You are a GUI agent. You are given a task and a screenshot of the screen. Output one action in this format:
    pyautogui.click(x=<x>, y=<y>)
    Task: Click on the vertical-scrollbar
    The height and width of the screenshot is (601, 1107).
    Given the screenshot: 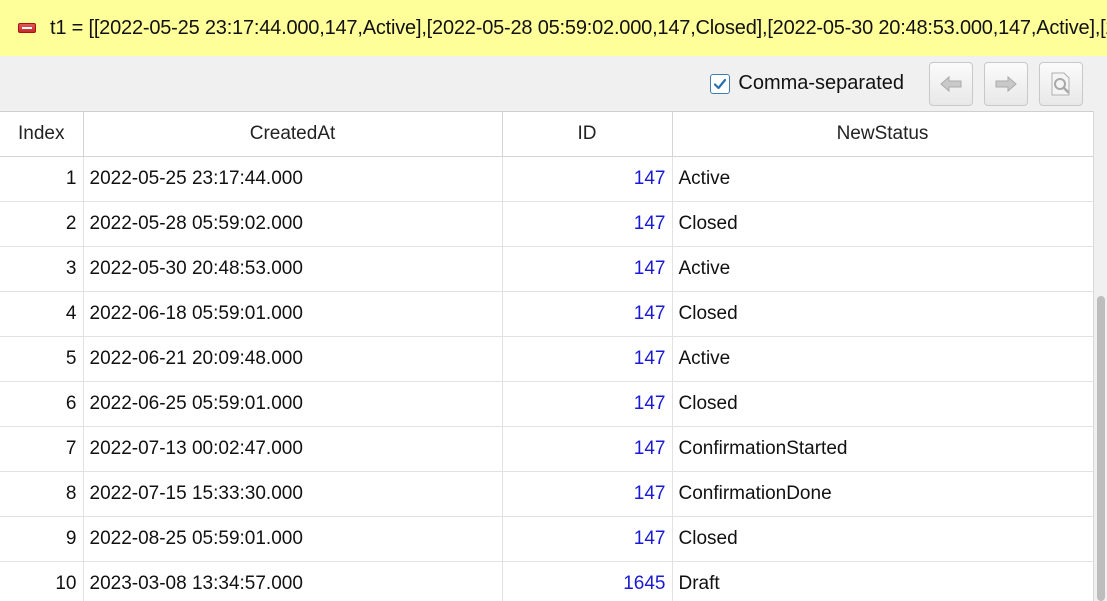 What is the action you would take?
    pyautogui.click(x=1100, y=356)
    